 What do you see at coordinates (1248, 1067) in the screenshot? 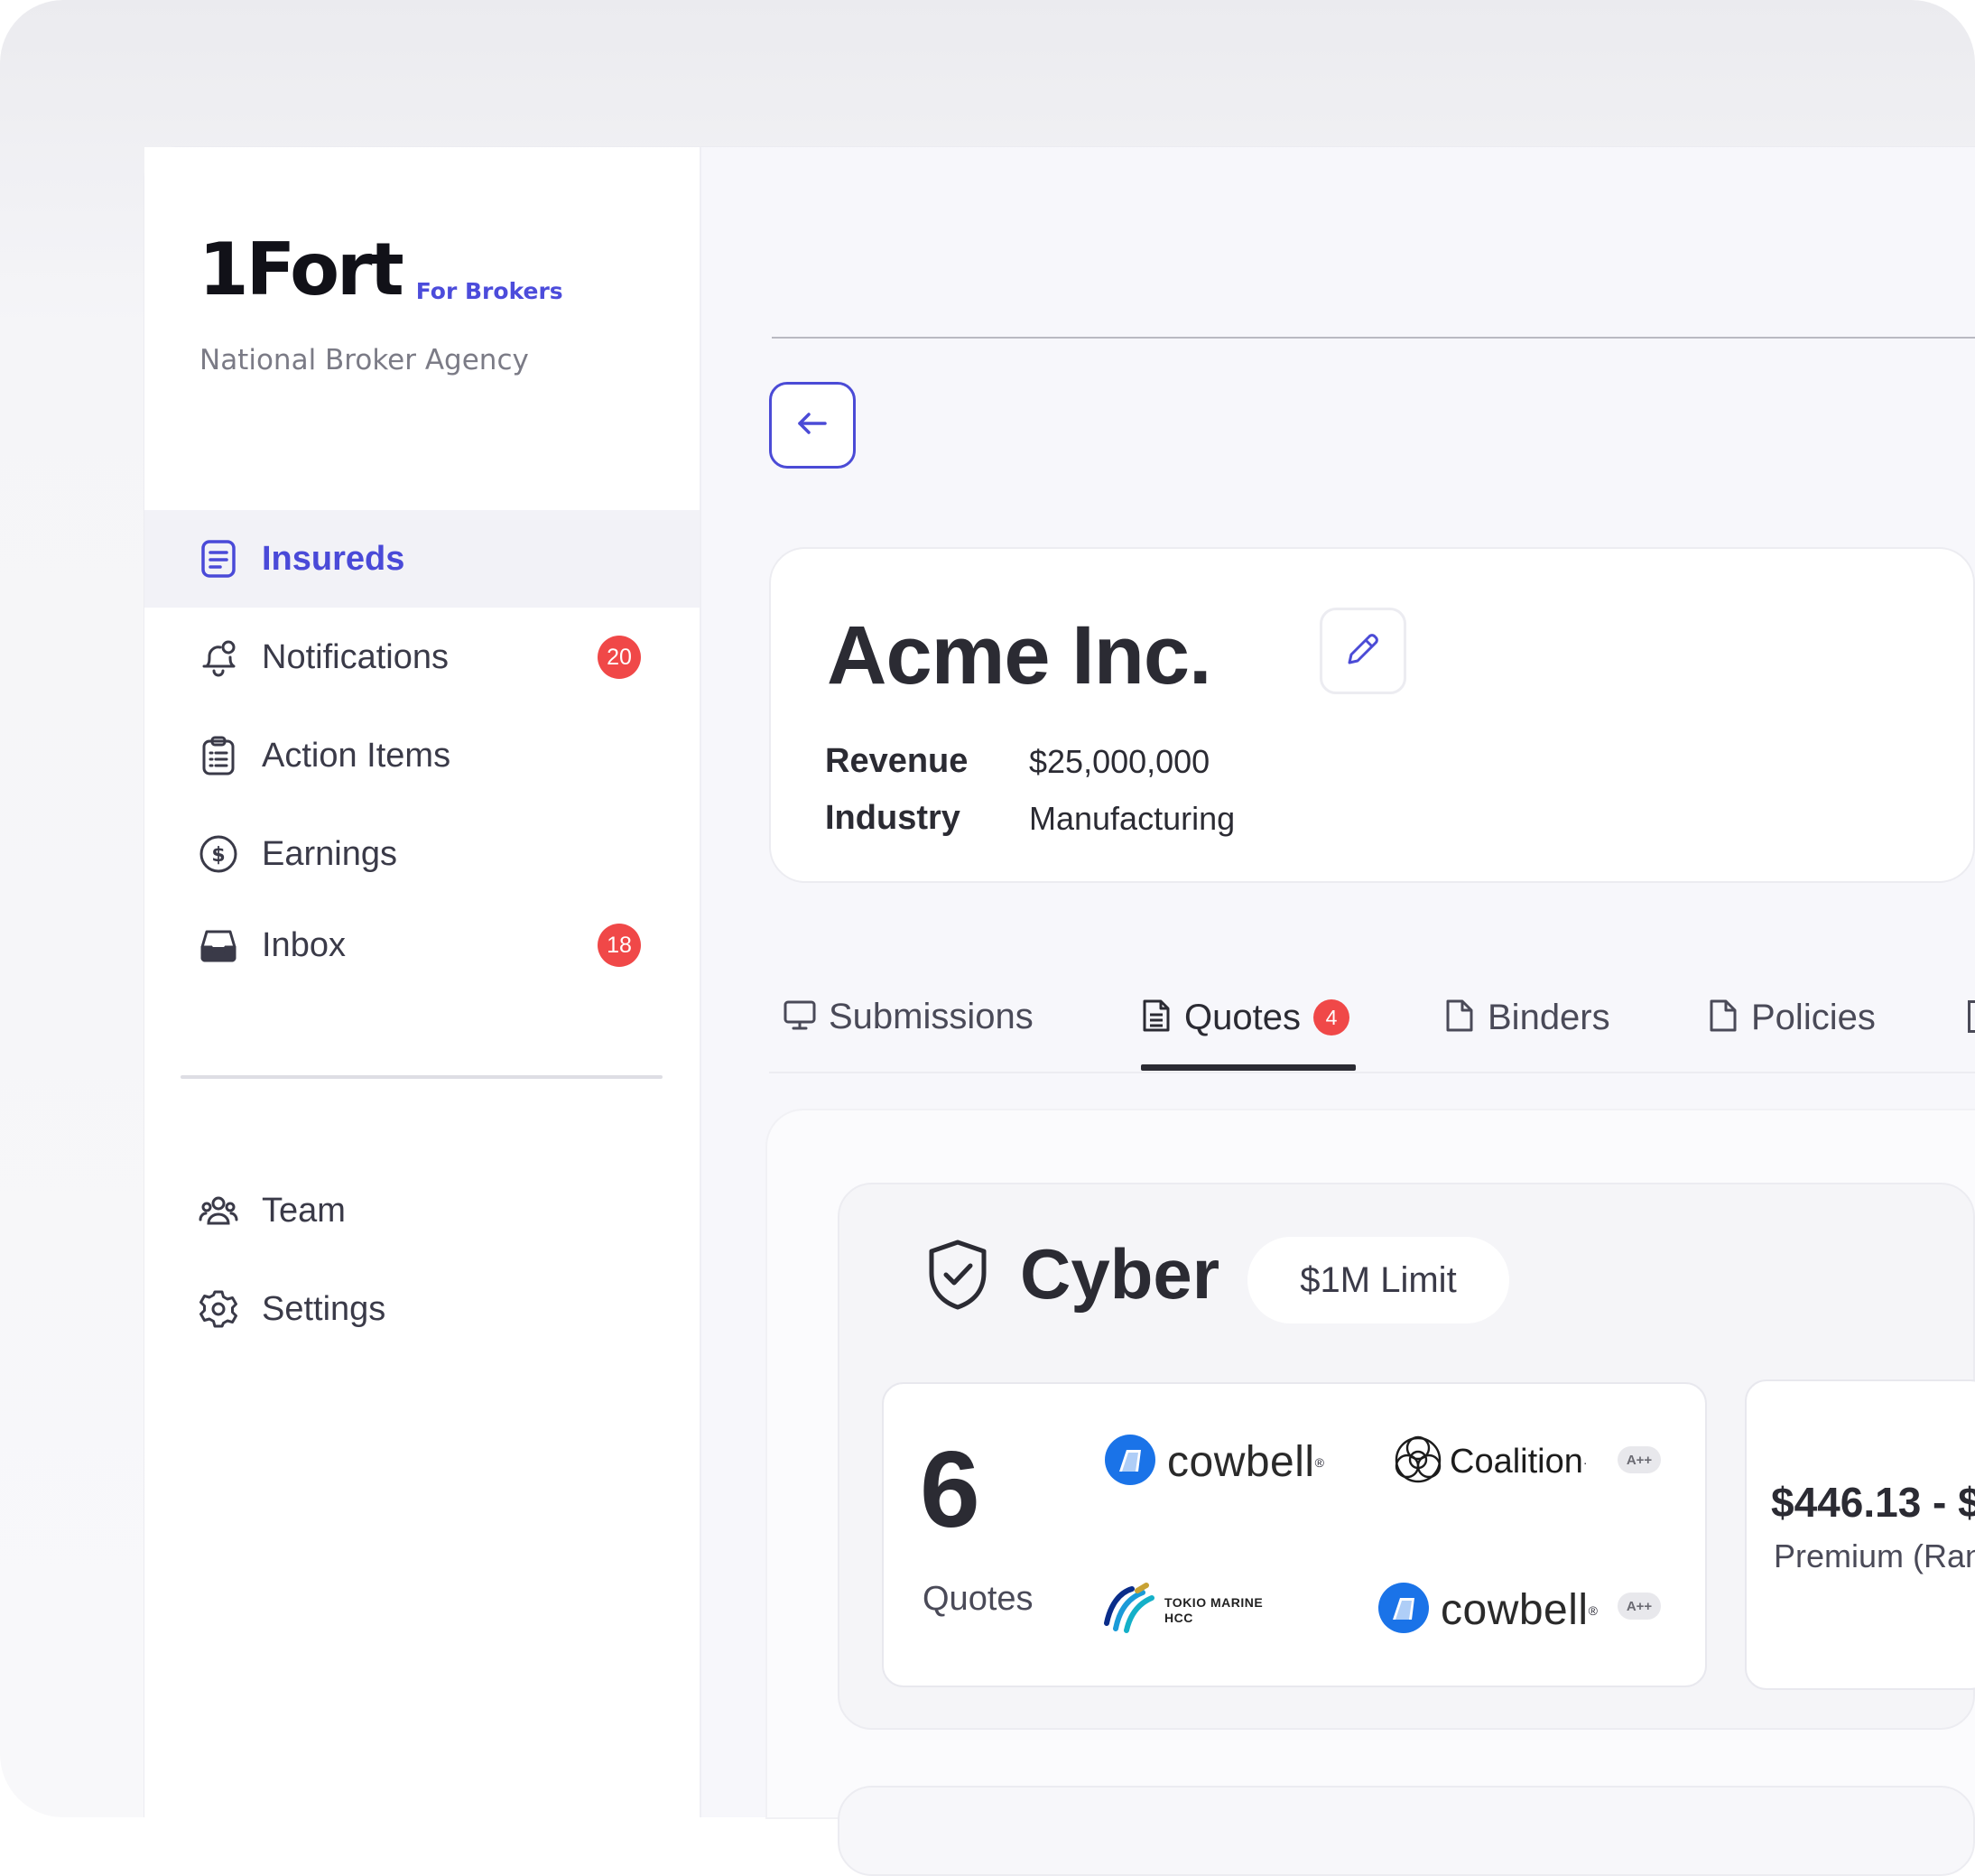
I see `active-tab-indicator` at bounding box center [1248, 1067].